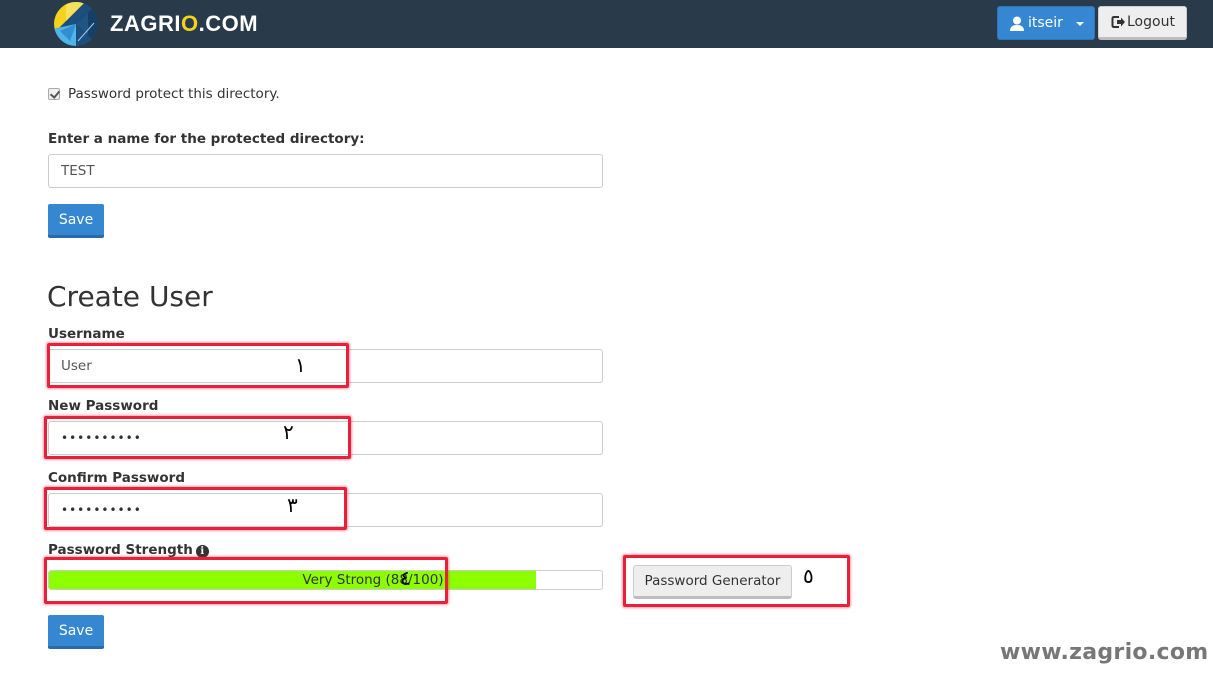 This screenshot has height=673, width=1213. What do you see at coordinates (103, 406) in the screenshot?
I see `new-password-label: New Password` at bounding box center [103, 406].